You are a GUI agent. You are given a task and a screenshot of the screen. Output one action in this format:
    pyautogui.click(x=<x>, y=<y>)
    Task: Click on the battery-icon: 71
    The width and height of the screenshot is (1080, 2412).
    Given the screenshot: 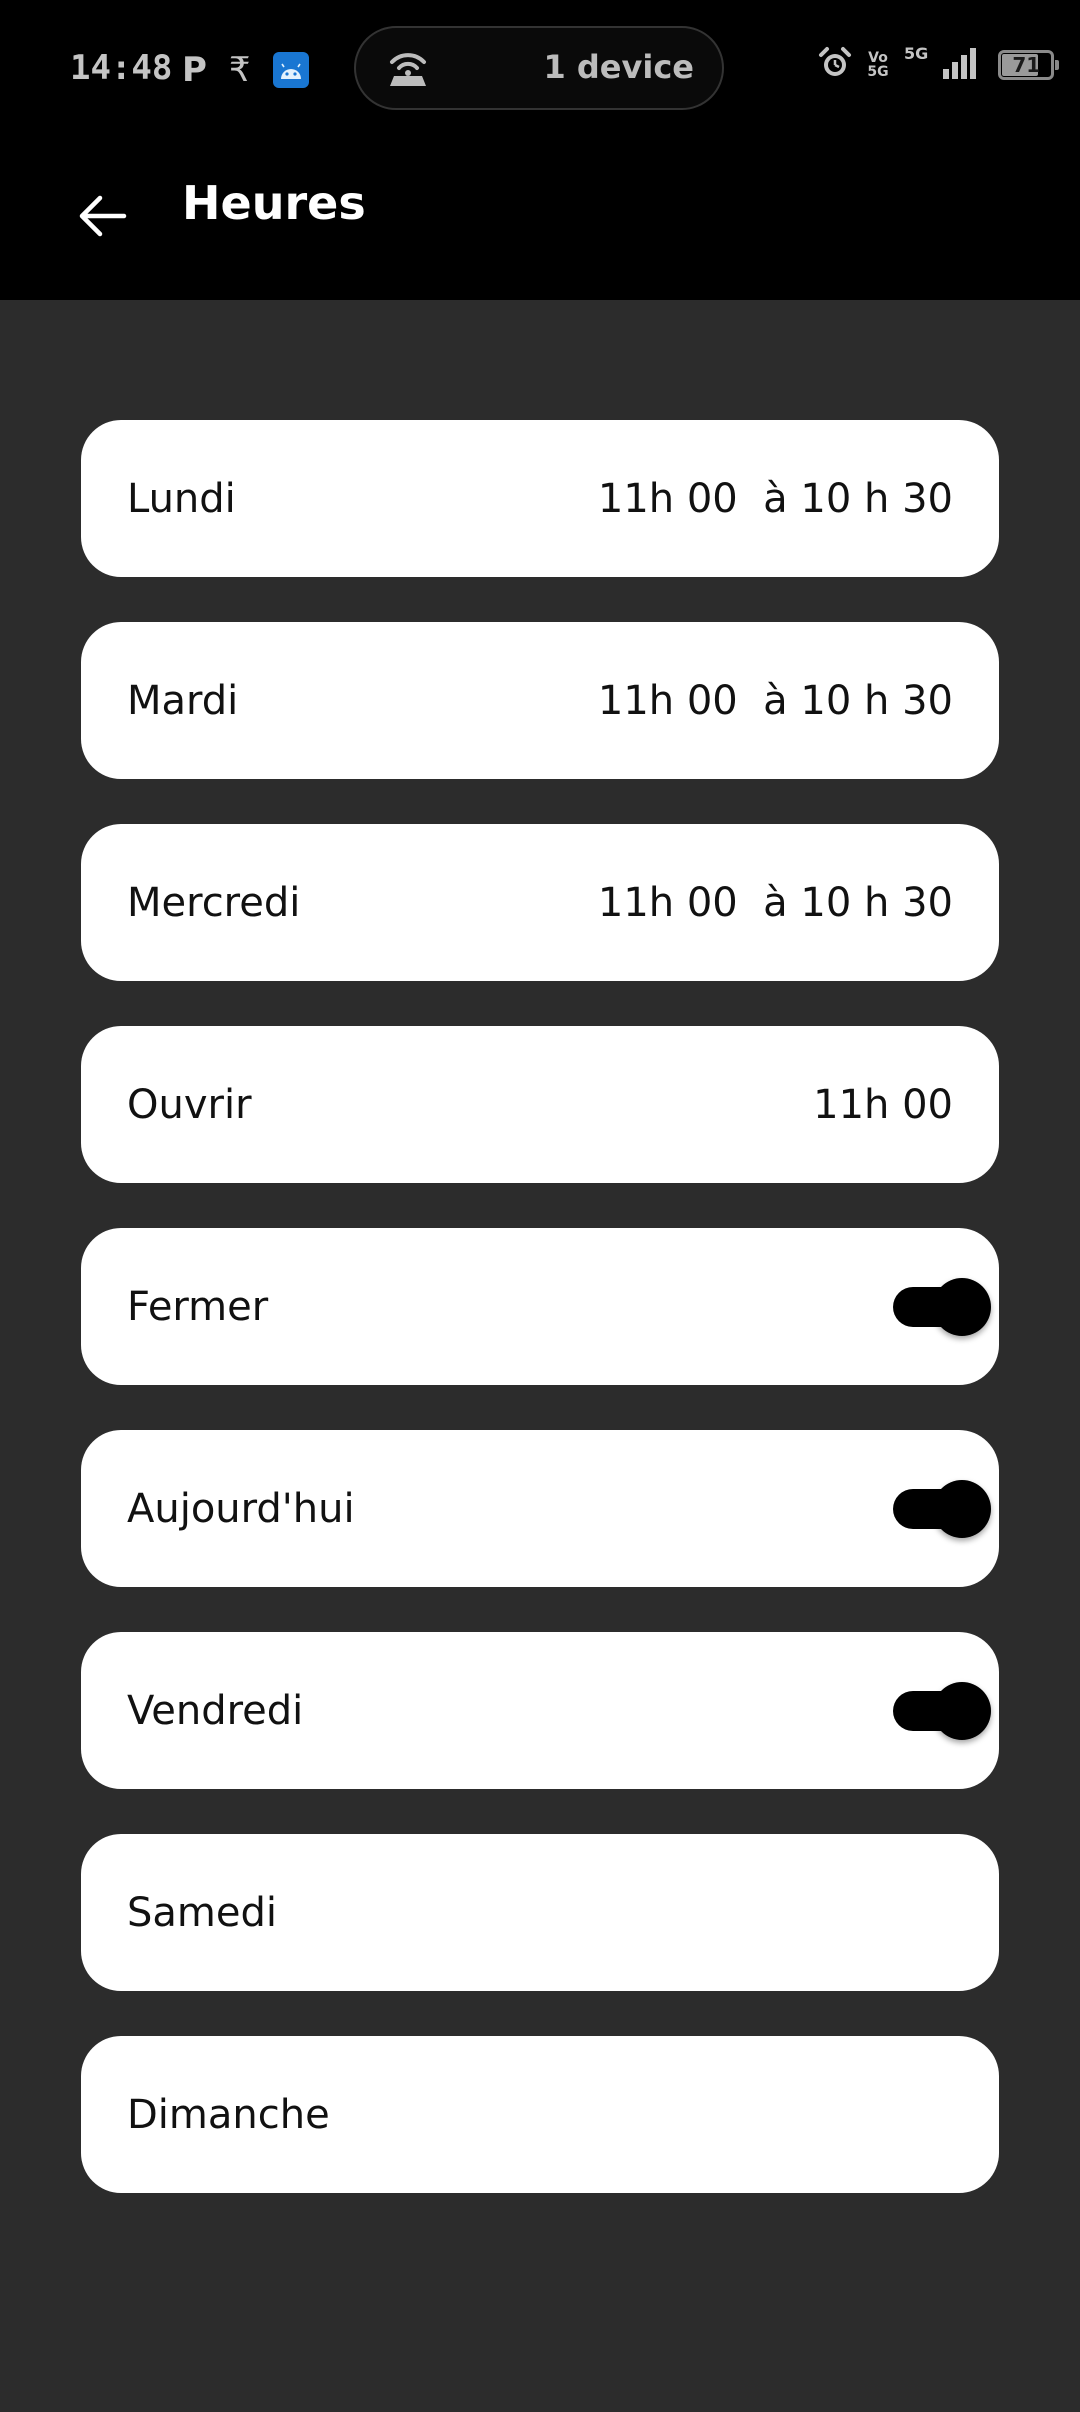 What is the action you would take?
    pyautogui.click(x=1029, y=65)
    